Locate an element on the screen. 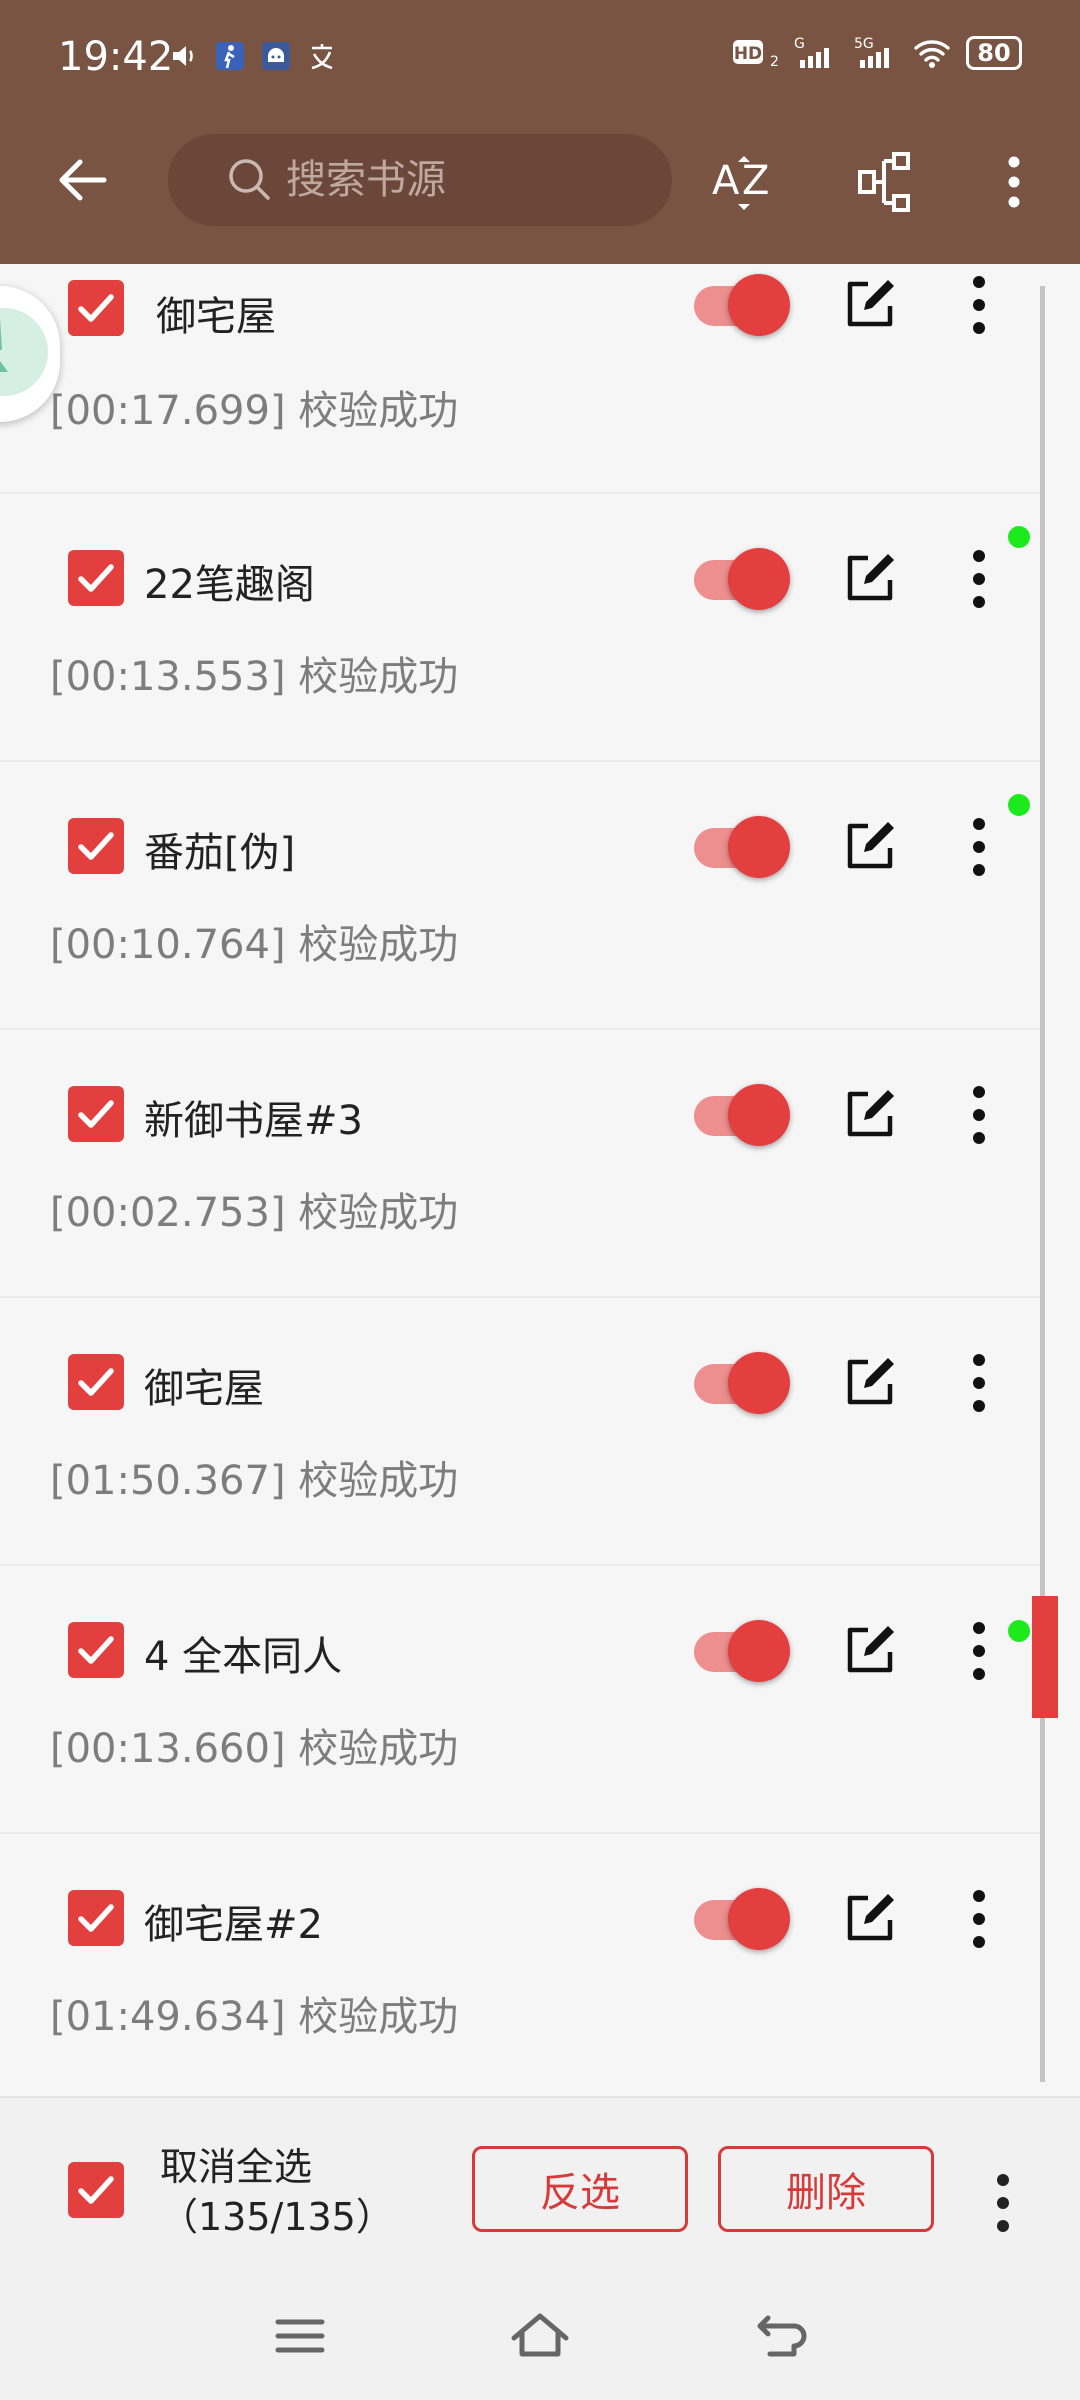 Image resolution: width=1080 pixels, height=2400 pixels. list-item: 御宅屋#2 [01:49.634] 校验成功 is located at coordinates (520, 1964).